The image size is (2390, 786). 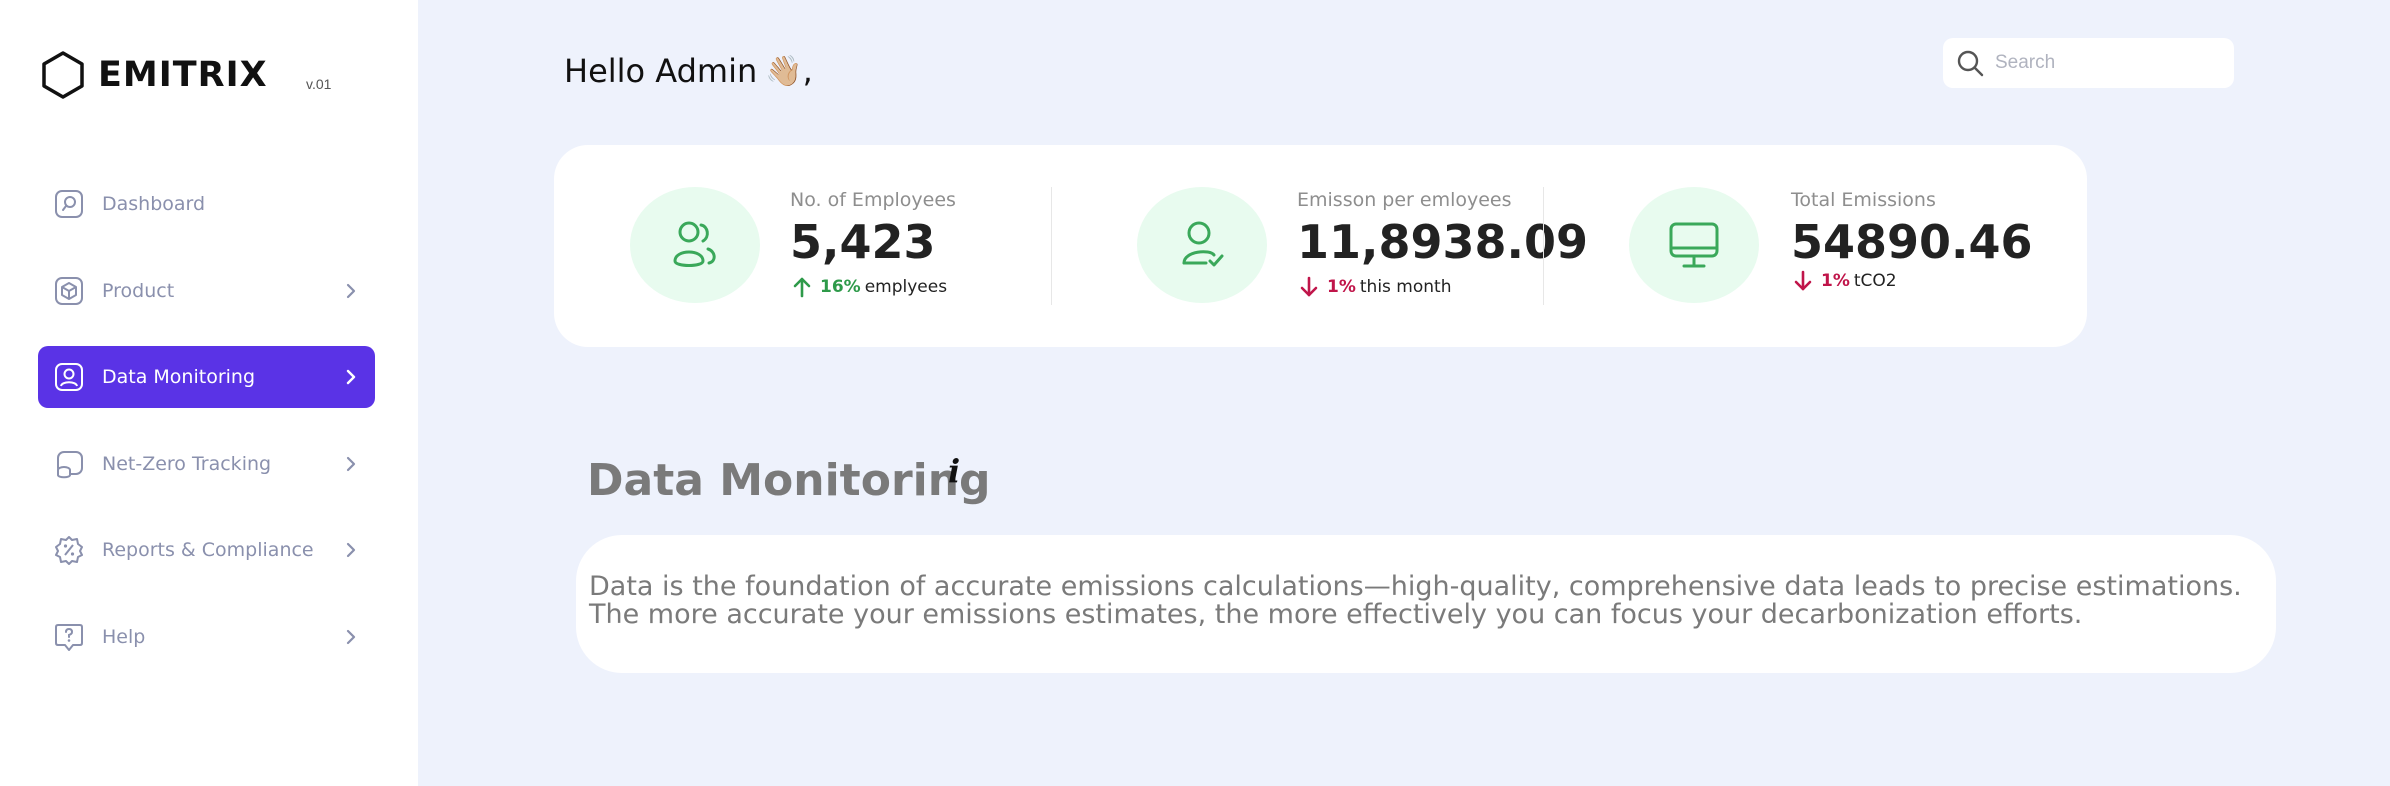 I want to click on sidebar-item-label: Product, so click(x=138, y=291).